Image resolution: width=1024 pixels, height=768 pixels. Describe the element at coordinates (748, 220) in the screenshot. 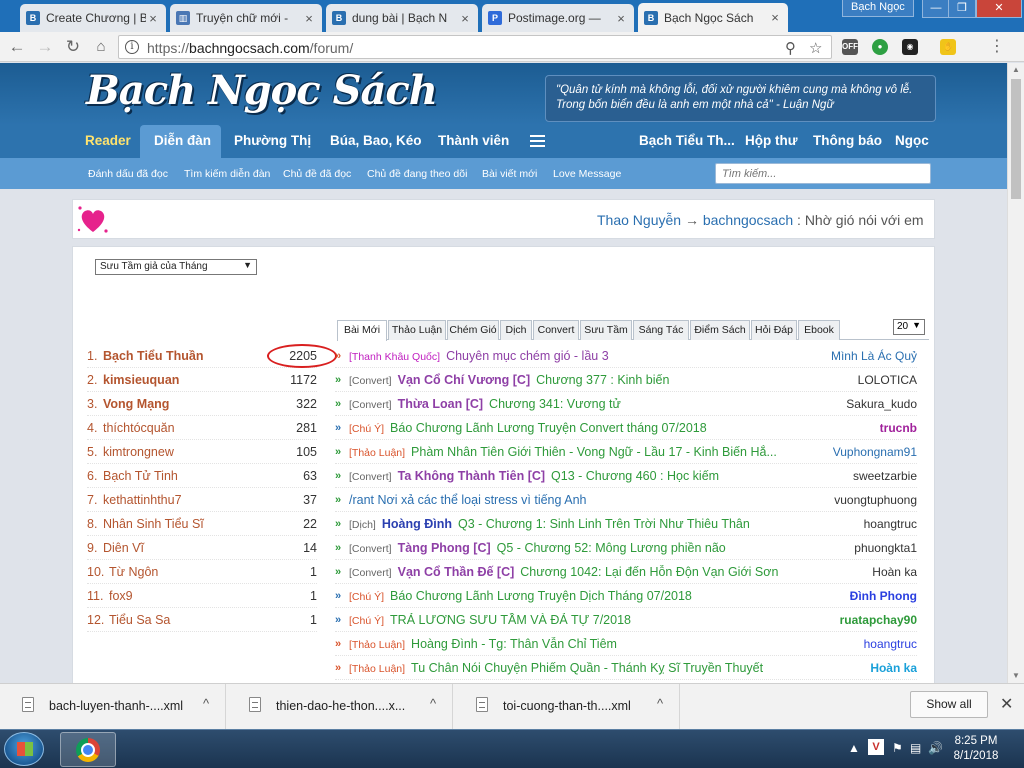

I see `shout-recipient: bachngocsach` at that location.